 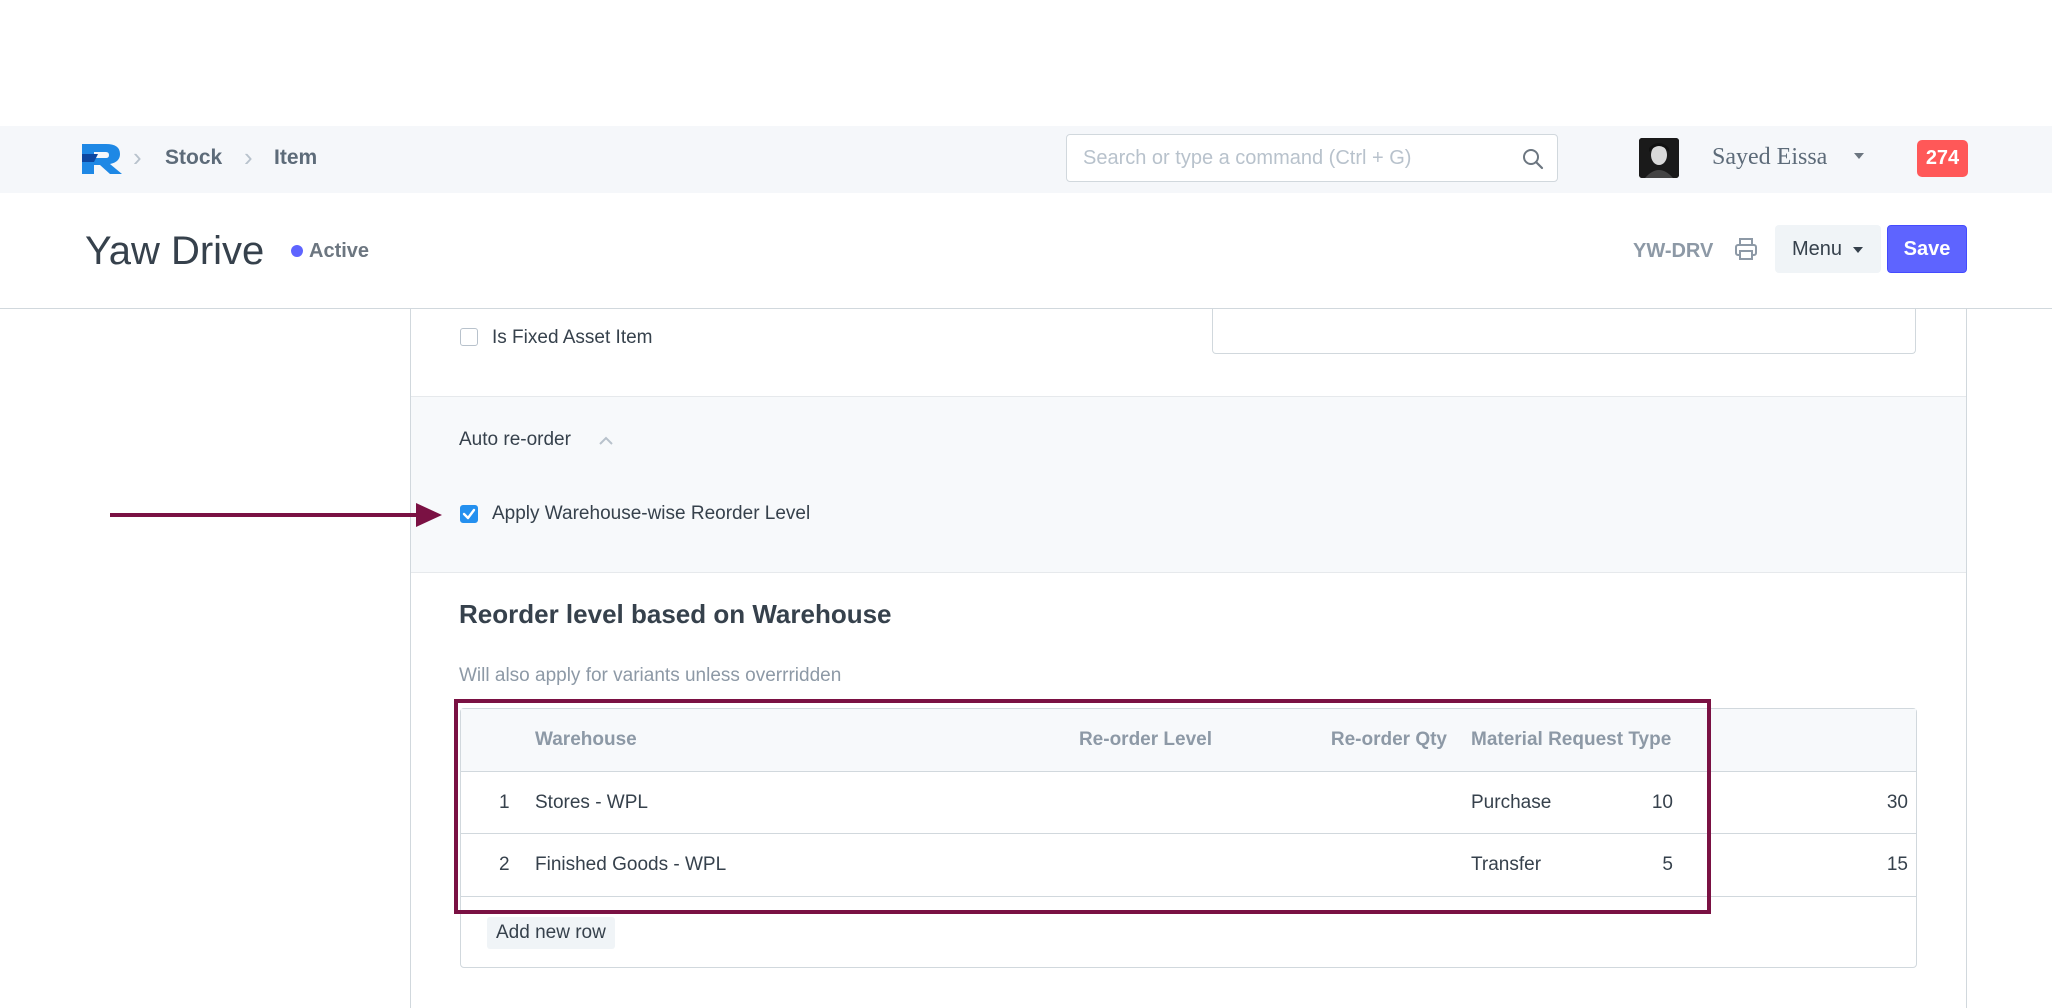 What do you see at coordinates (551, 933) in the screenshot?
I see `add-new-row-button: Add new row` at bounding box center [551, 933].